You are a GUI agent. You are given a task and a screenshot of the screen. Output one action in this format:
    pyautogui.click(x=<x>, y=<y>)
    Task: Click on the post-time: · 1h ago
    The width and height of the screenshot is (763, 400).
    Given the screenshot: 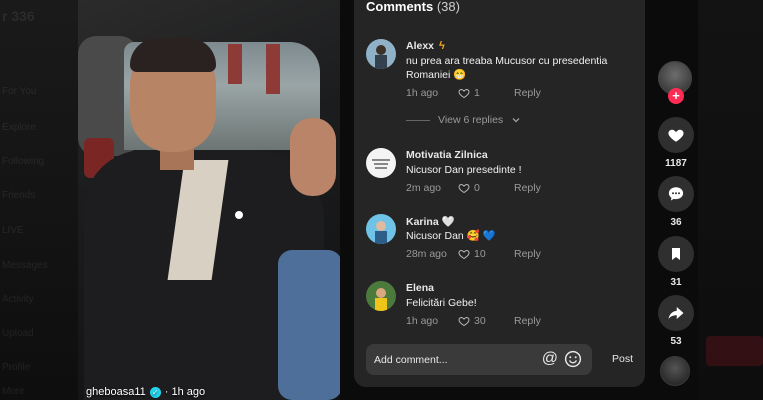 What is the action you would take?
    pyautogui.click(x=185, y=392)
    